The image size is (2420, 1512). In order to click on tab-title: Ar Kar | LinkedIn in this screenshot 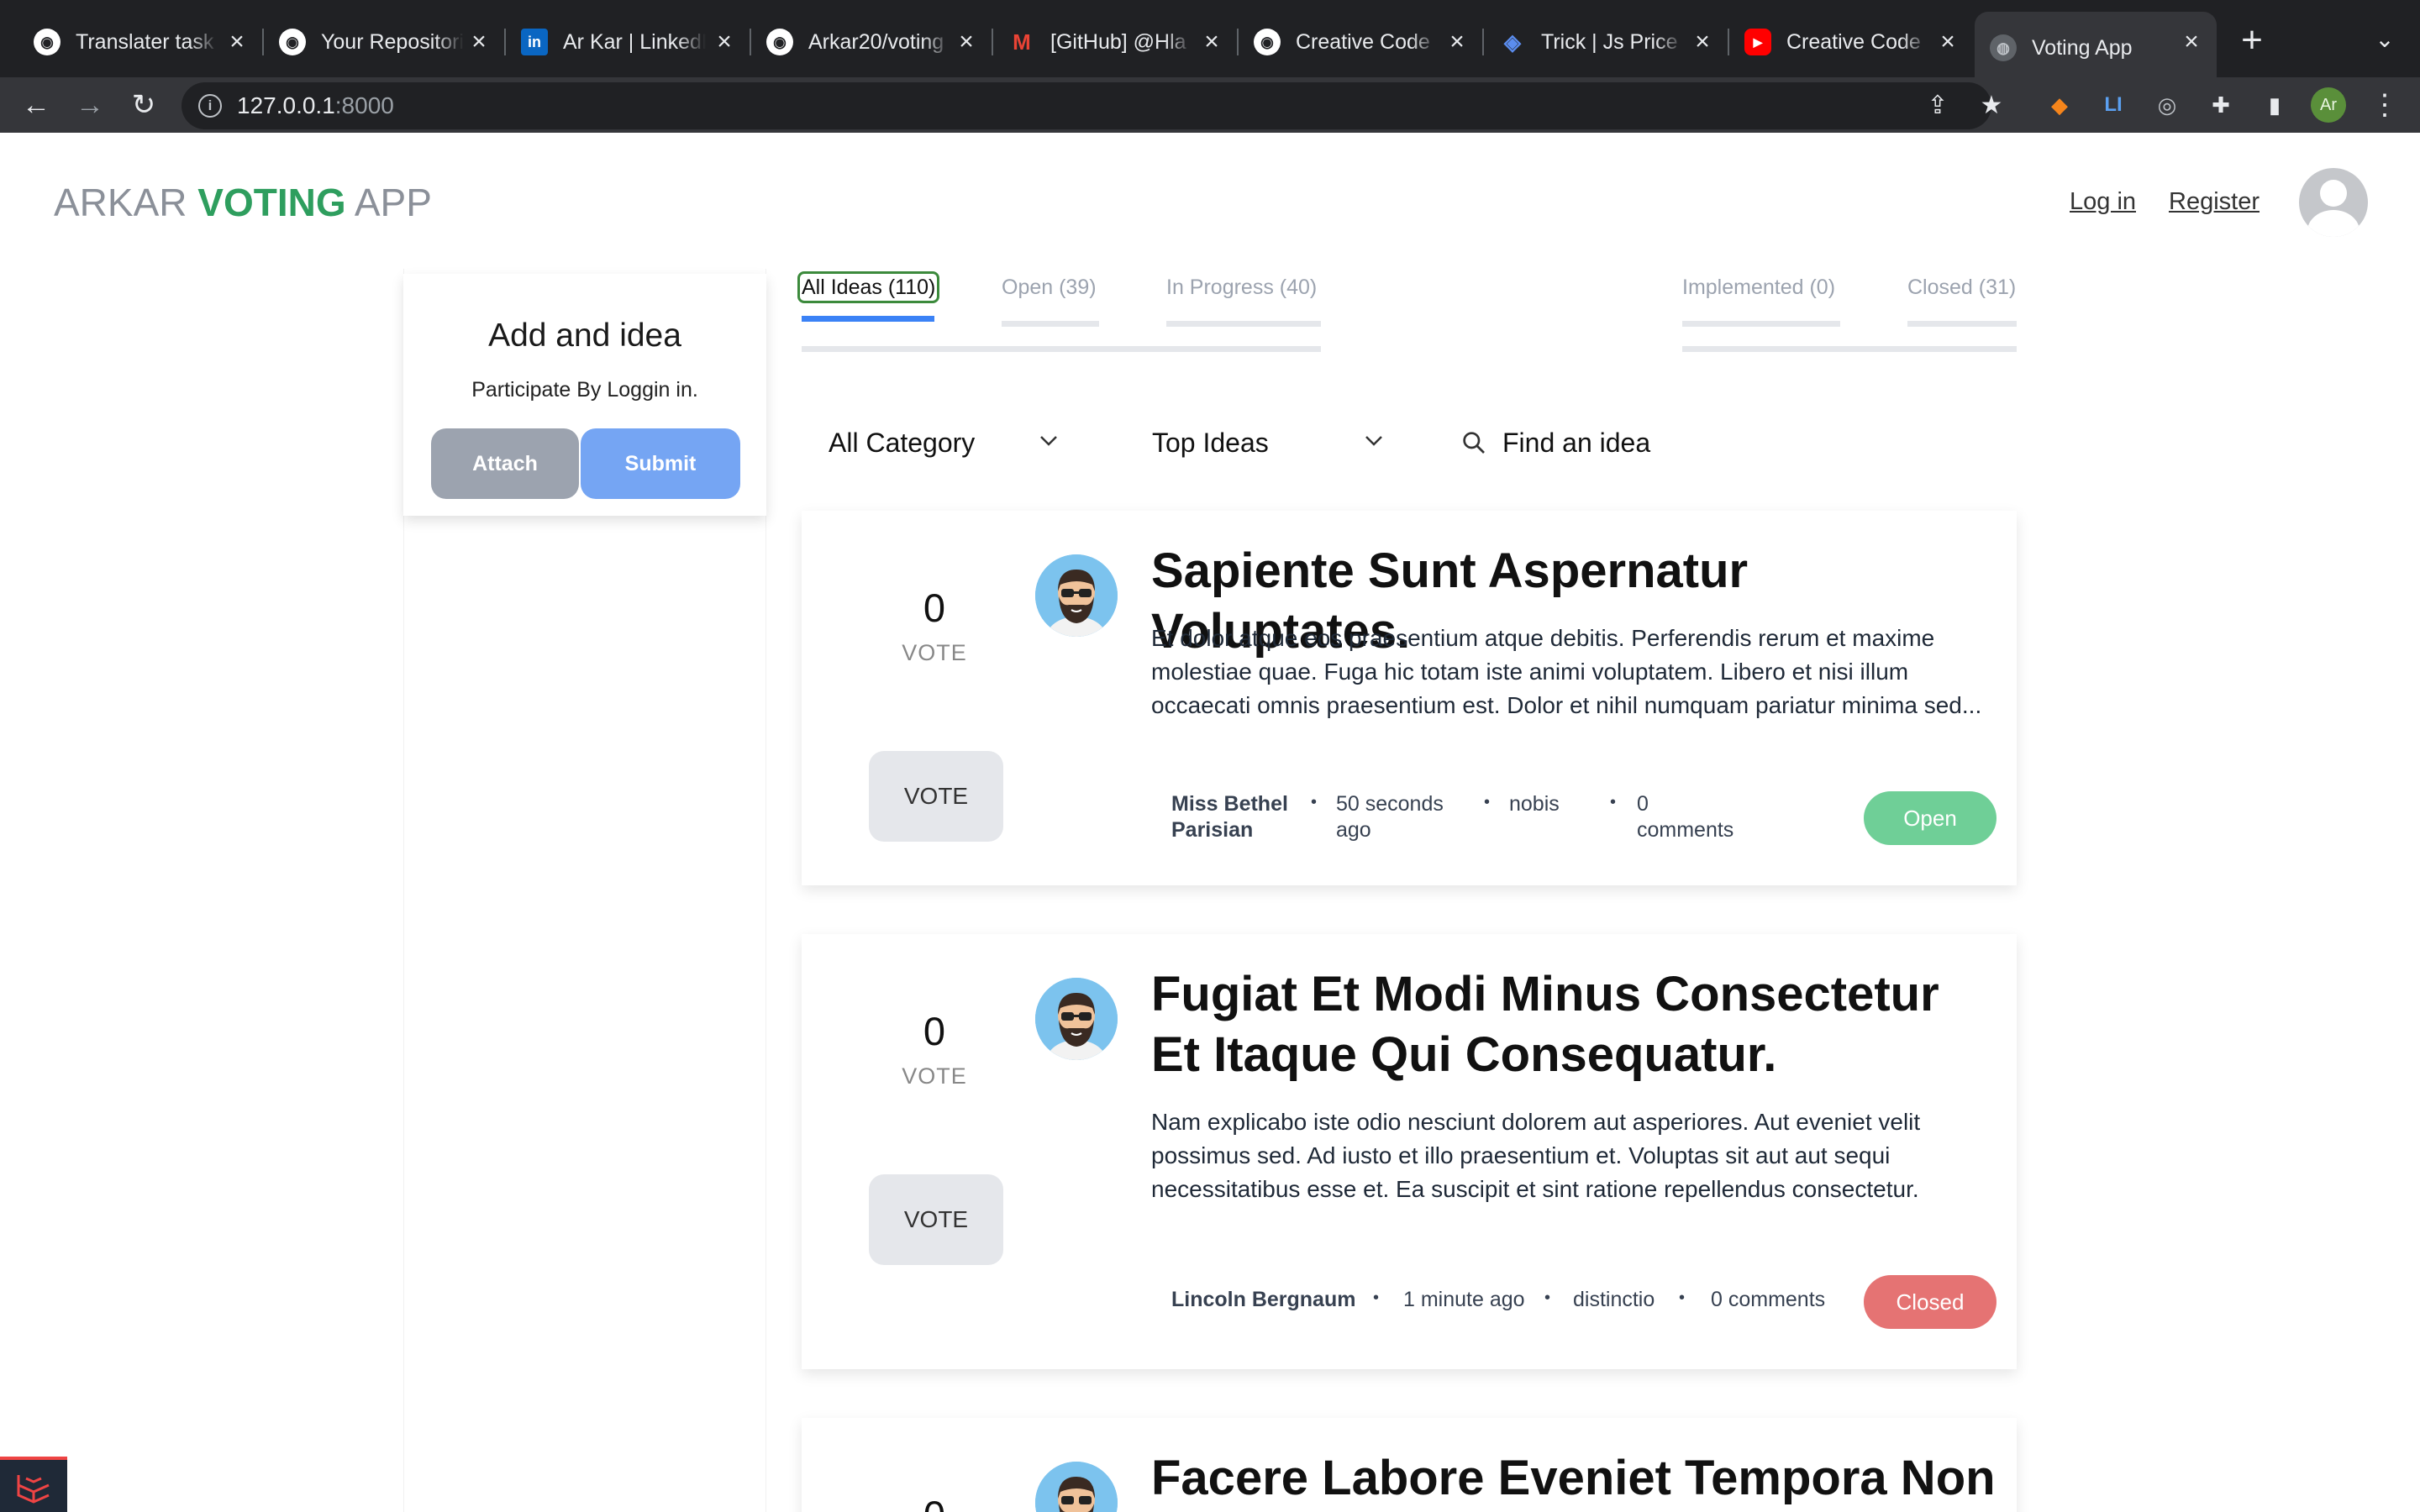, I will do `click(634, 41)`.